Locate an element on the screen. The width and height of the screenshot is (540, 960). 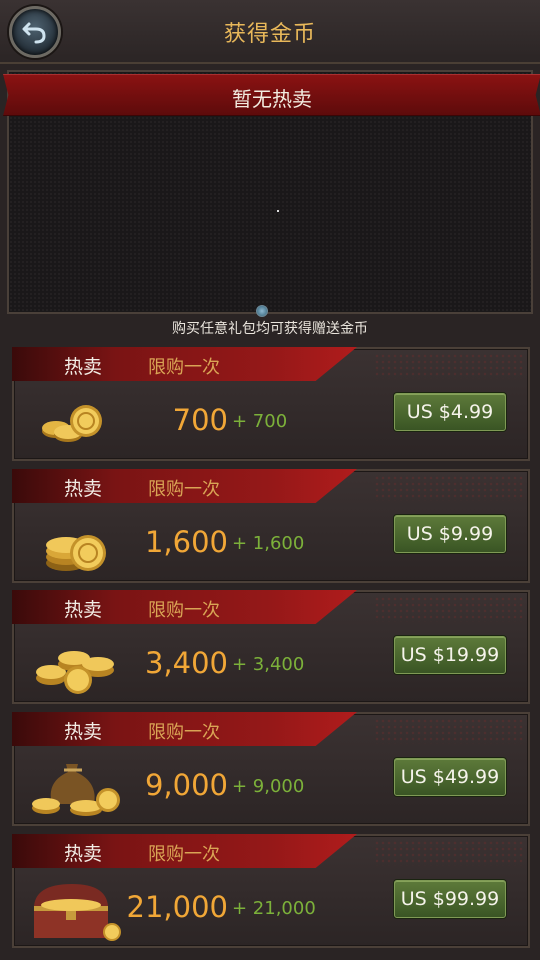
hot-sale-banner-text: 暂无热卖 is located at coordinates (272, 99).